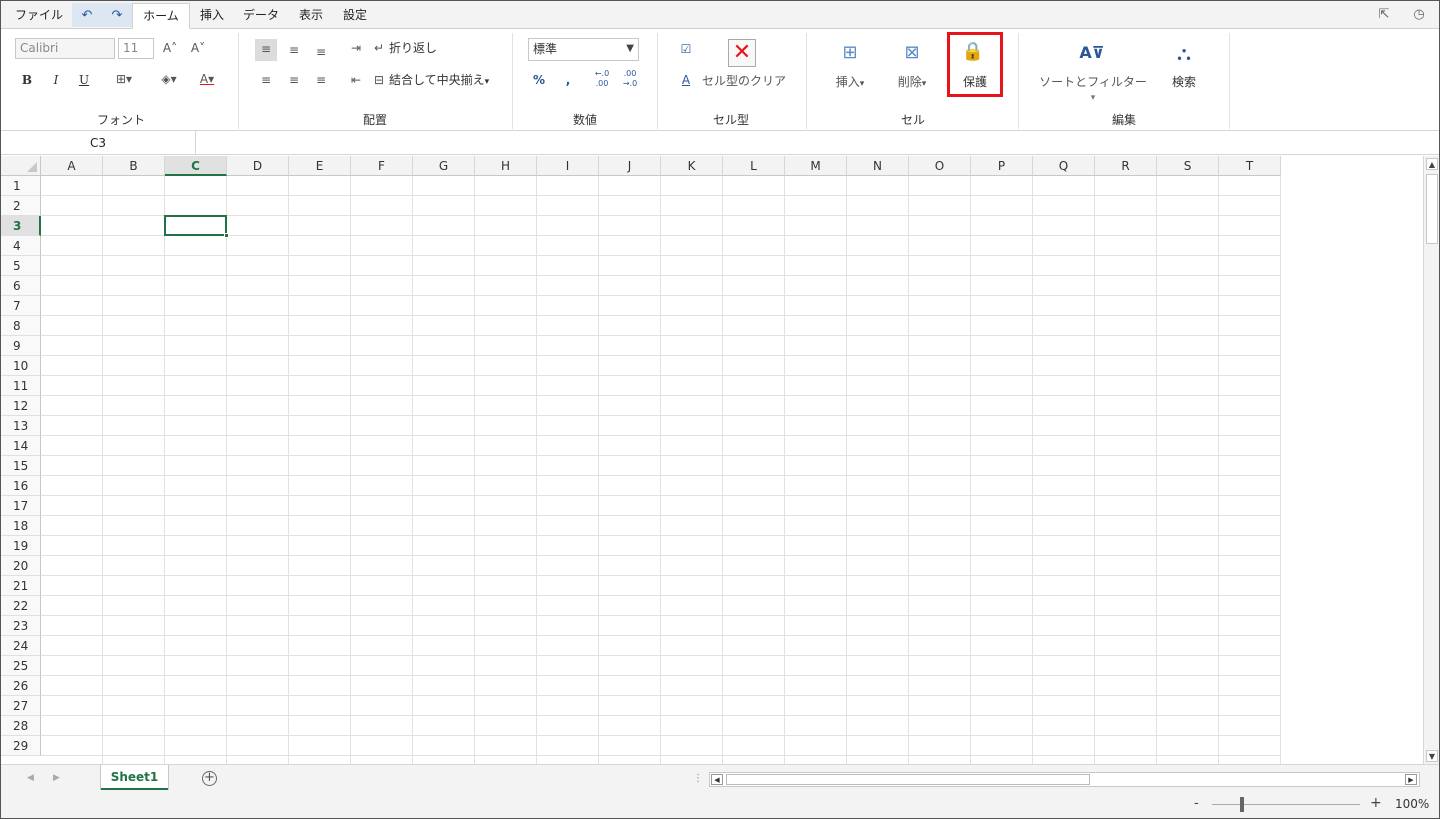  What do you see at coordinates (21, 466) in the screenshot?
I see `row-header-15: 15` at bounding box center [21, 466].